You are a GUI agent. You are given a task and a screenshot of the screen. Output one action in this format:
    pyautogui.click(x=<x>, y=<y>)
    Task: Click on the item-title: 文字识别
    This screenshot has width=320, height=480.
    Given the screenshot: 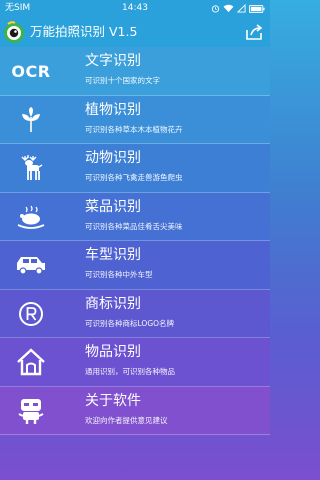 What is the action you would take?
    pyautogui.click(x=113, y=61)
    